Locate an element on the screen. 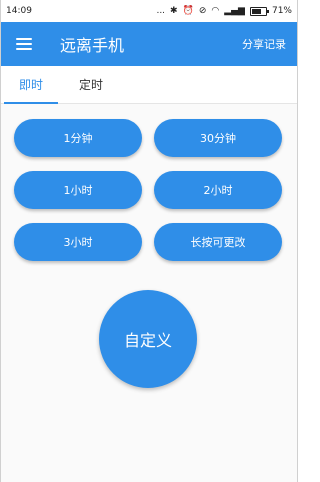 Image resolution: width=320 pixels, height=482 pixels. menu-icon is located at coordinates (24, 44).